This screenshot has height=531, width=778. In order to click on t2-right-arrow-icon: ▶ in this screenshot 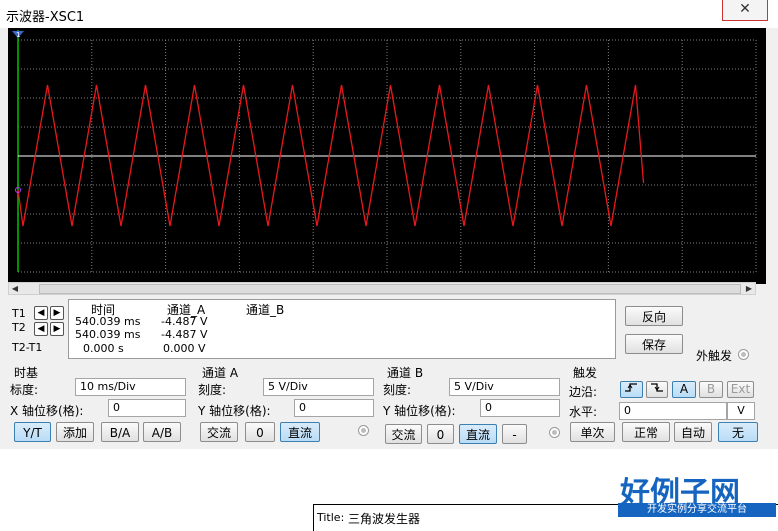, I will do `click(57, 329)`.